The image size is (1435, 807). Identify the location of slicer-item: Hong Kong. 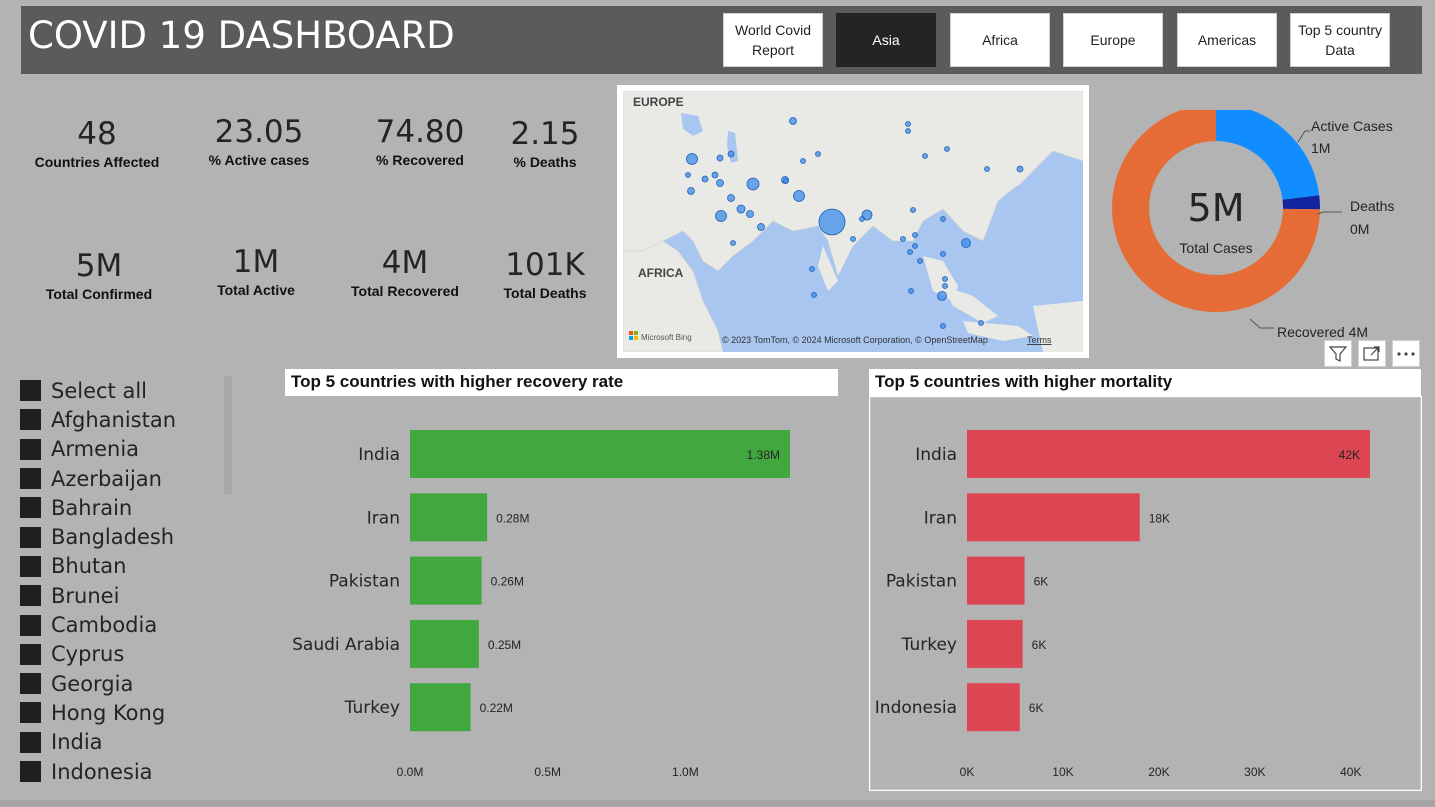
(98, 712).